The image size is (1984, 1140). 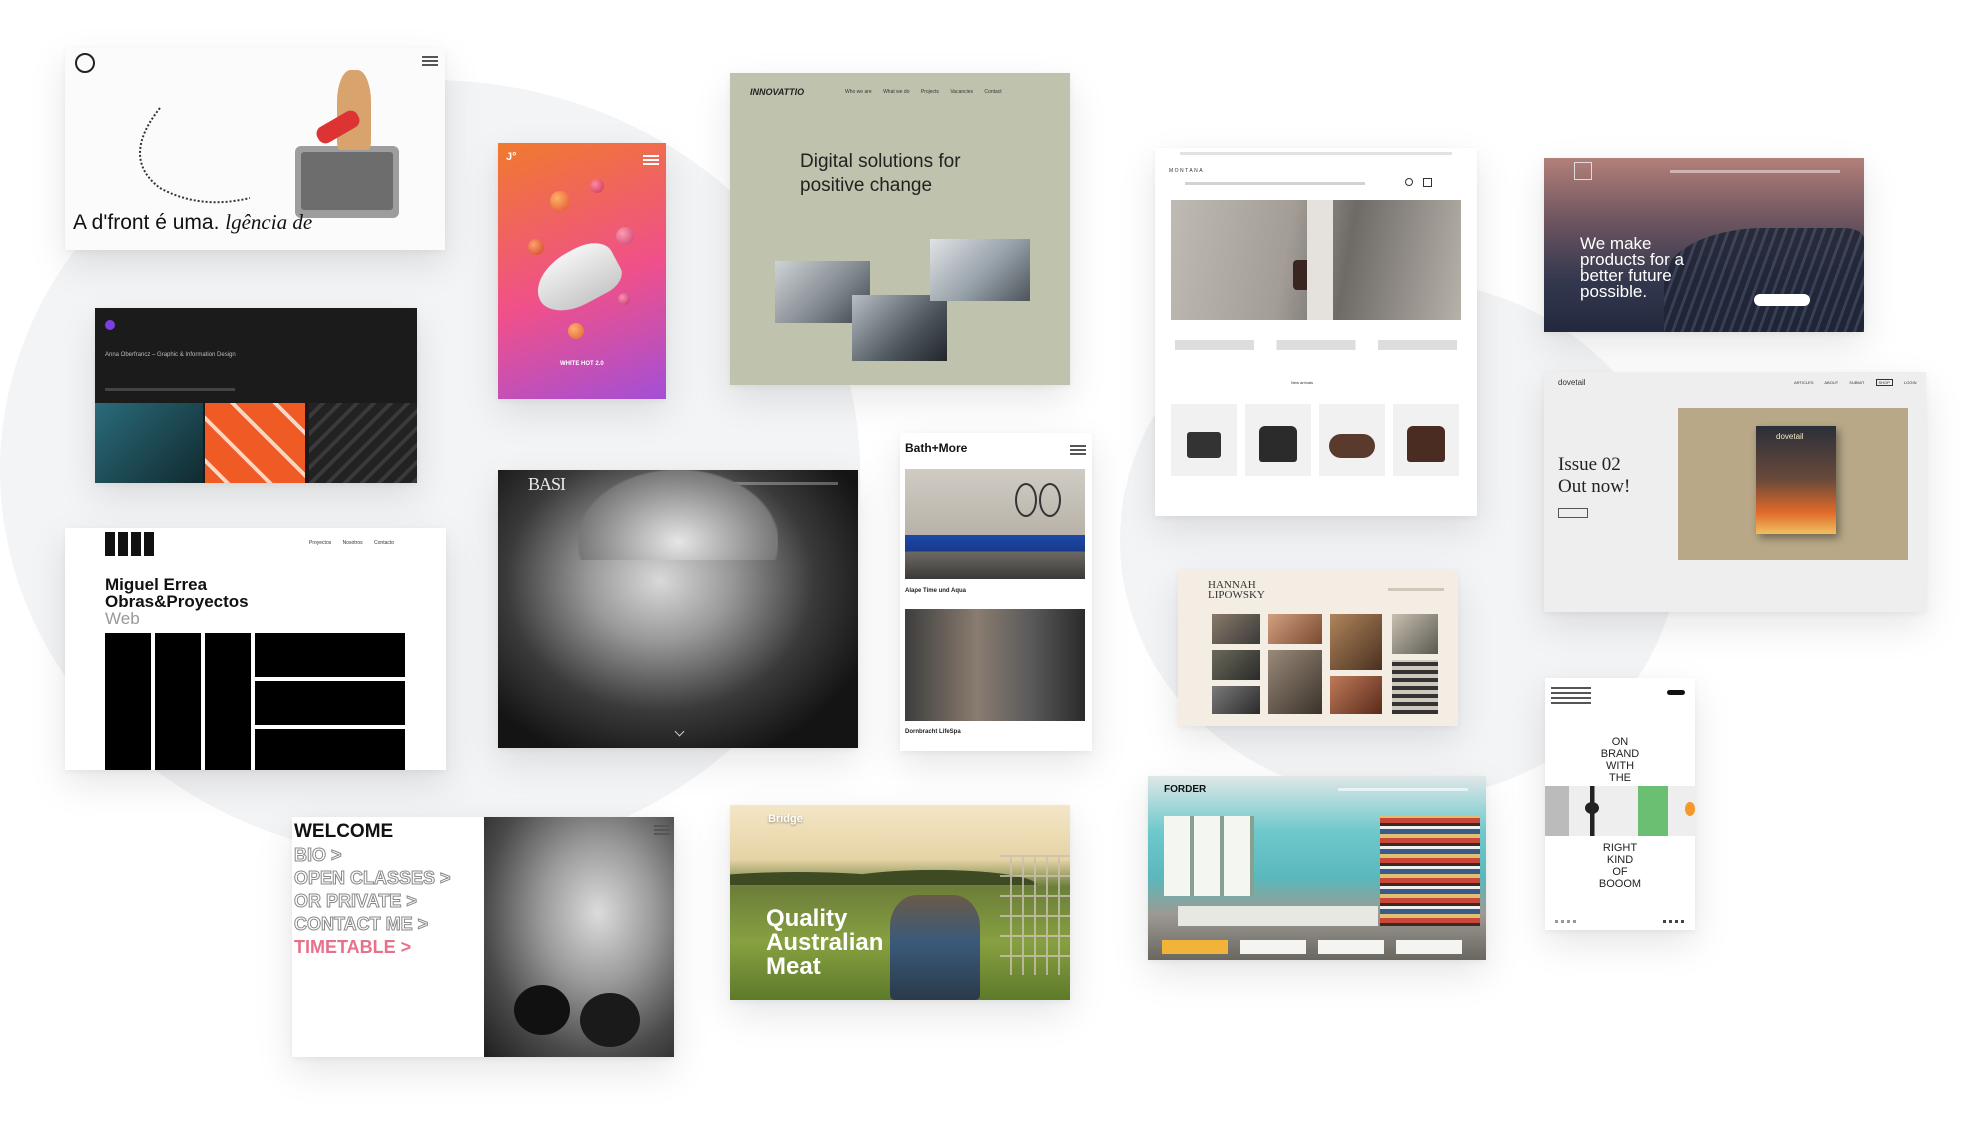 What do you see at coordinates (1910, 382) in the screenshot?
I see `nav-item: LOGIN` at bounding box center [1910, 382].